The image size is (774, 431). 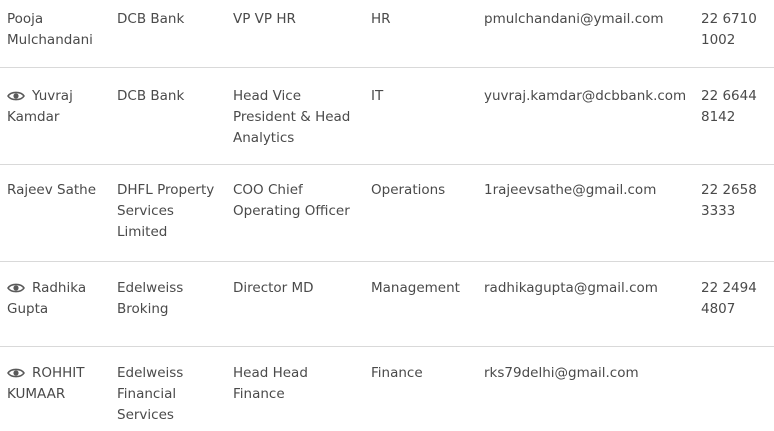 What do you see at coordinates (408, 190) in the screenshot?
I see `department-cell: Operations` at bounding box center [408, 190].